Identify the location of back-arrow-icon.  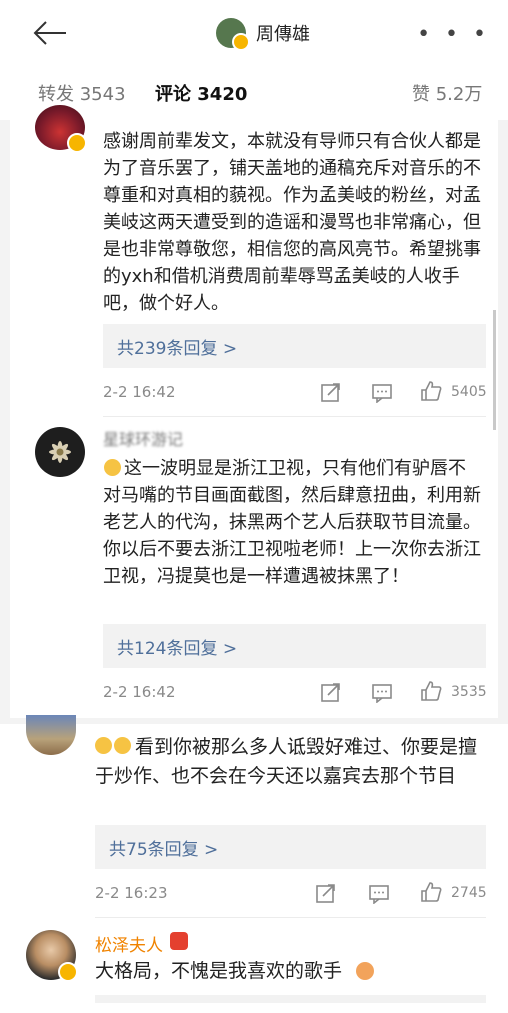
(50, 33).